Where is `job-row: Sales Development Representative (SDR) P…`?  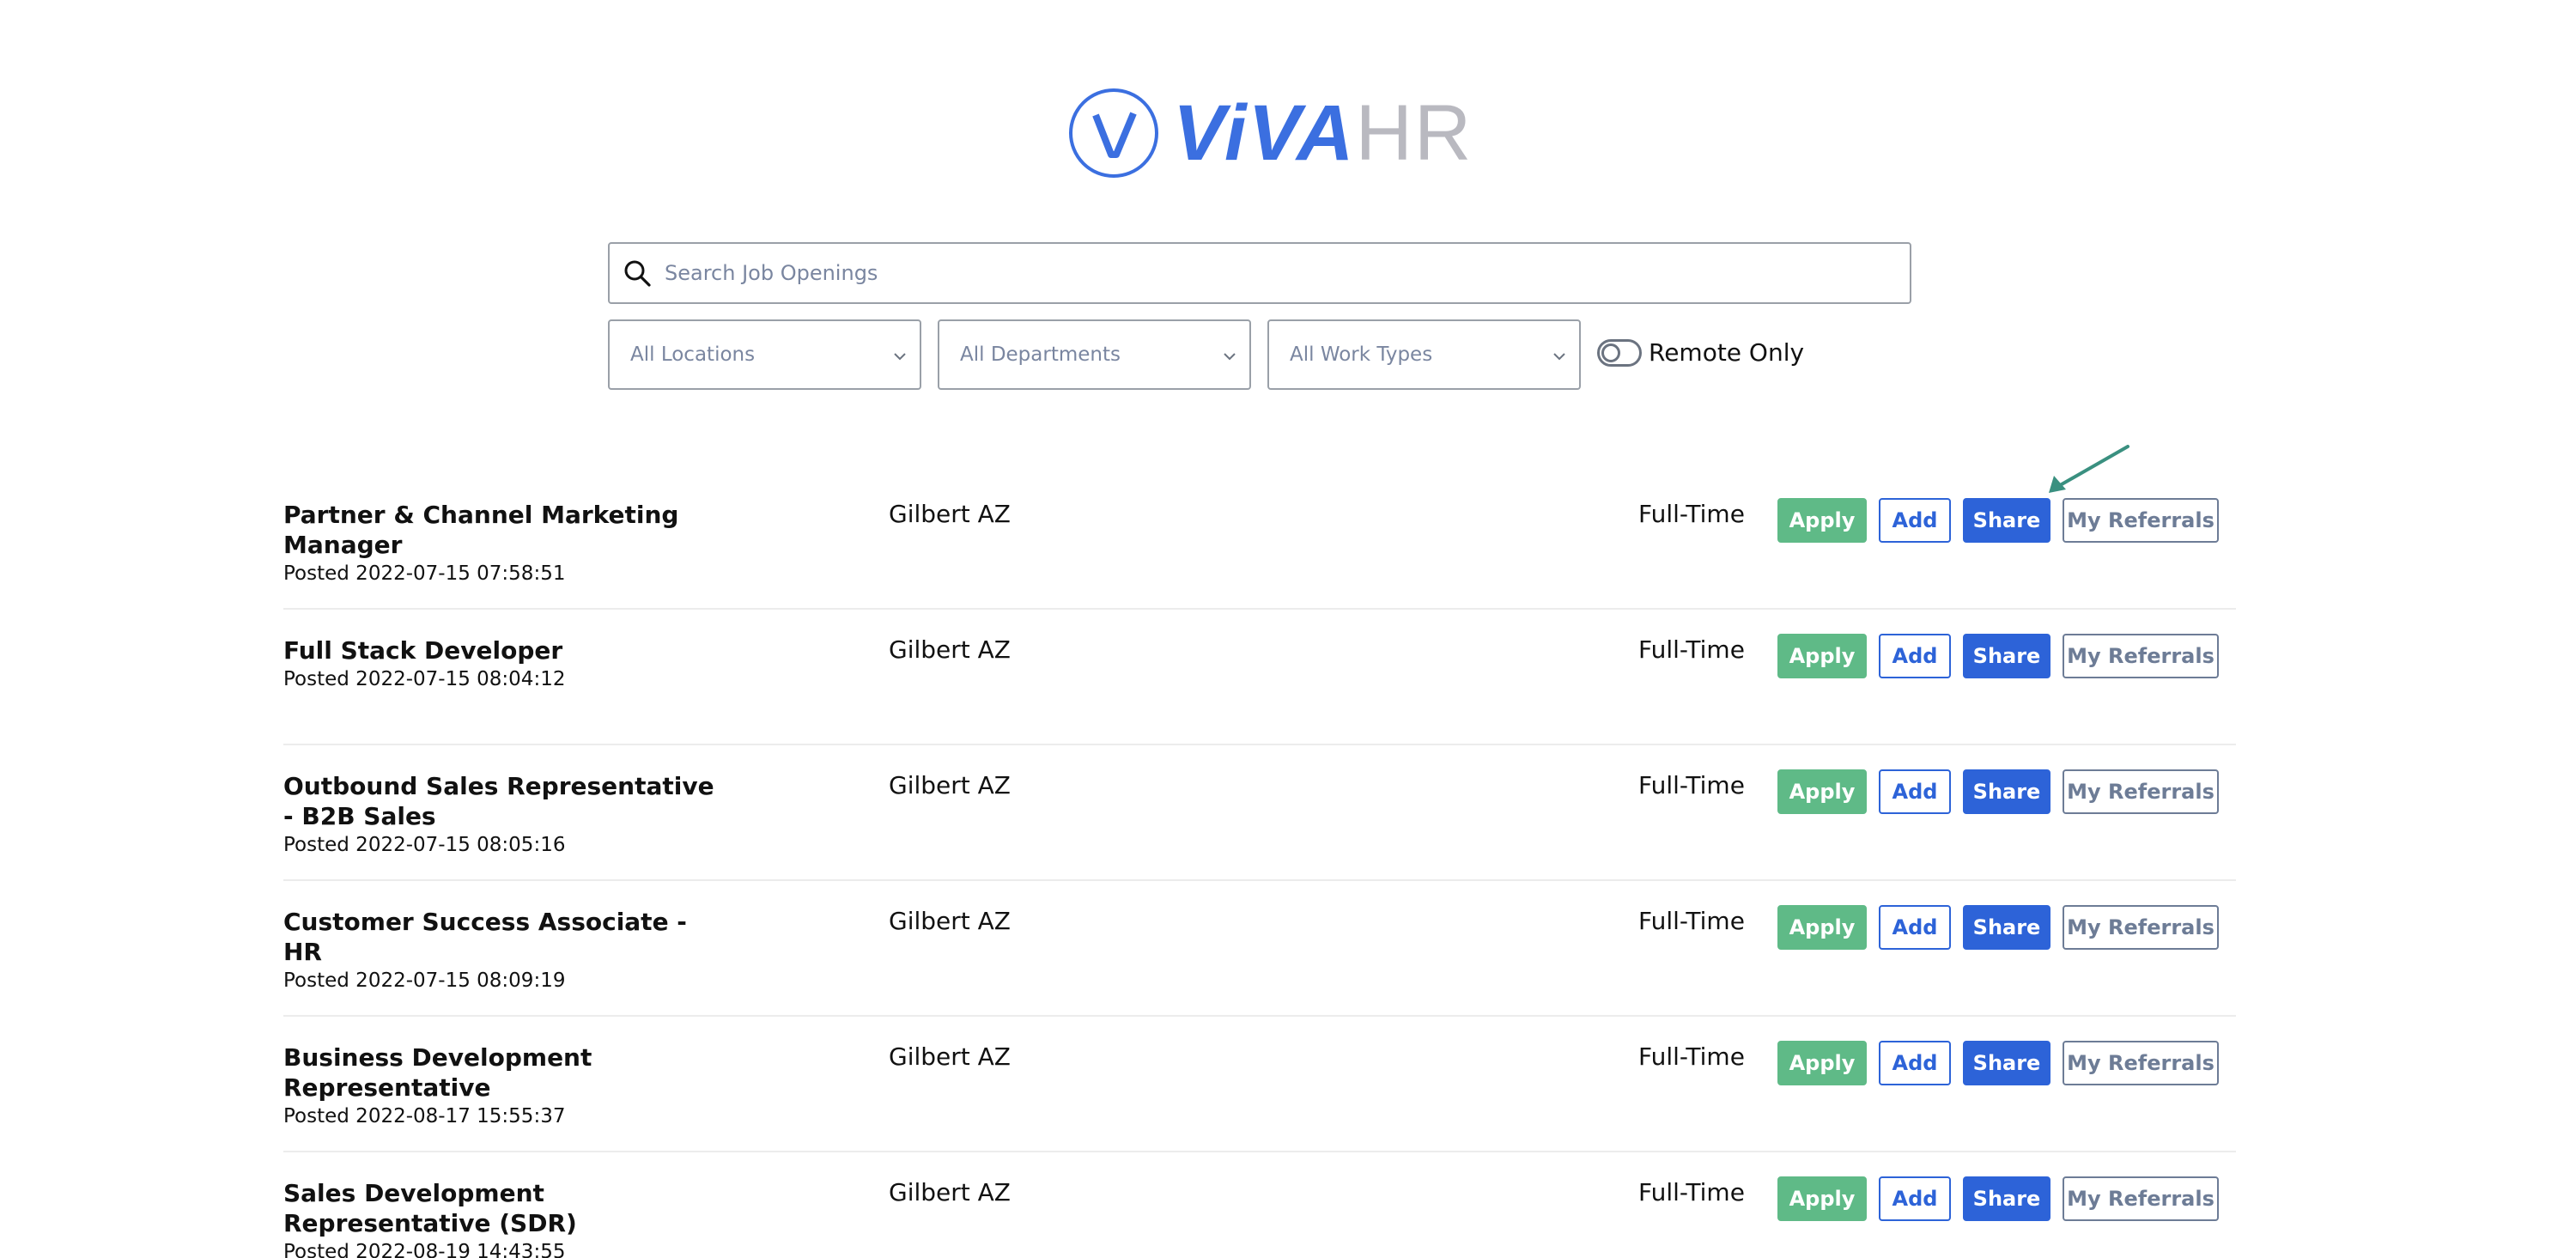
job-row: Sales Development Representative (SDR) P… is located at coordinates (1259, 1205).